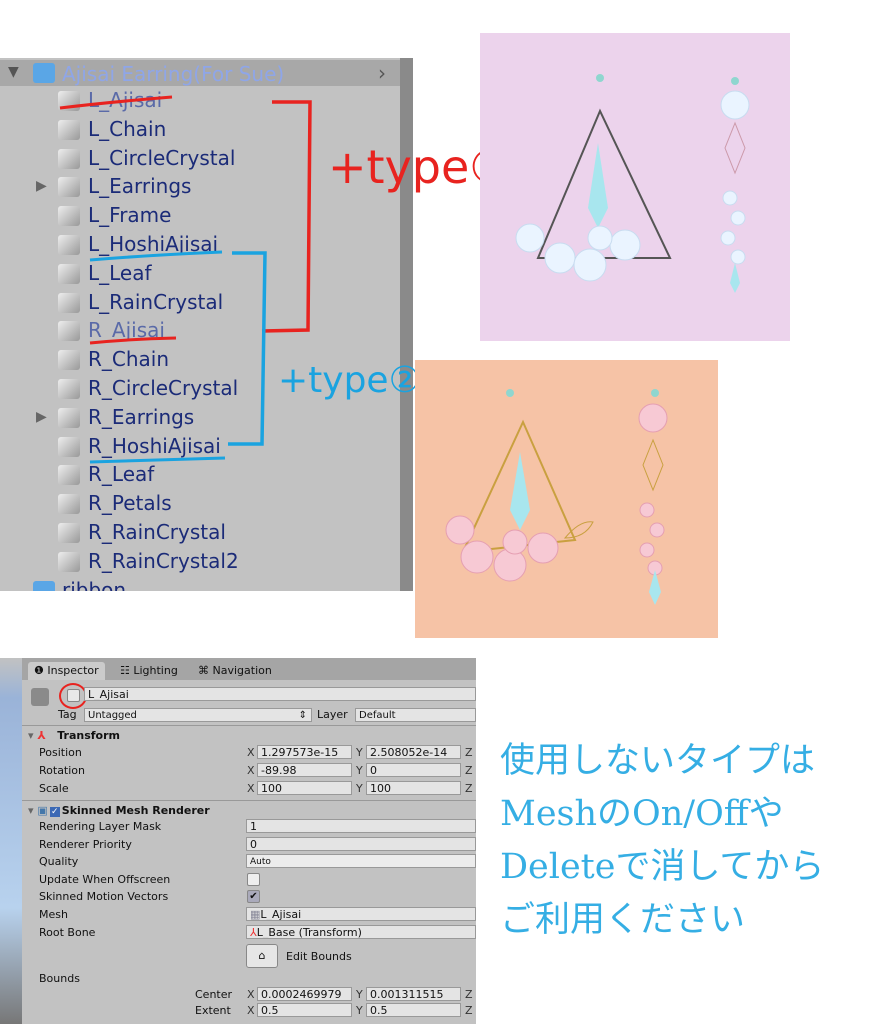 This screenshot has width=873, height=1024. Describe the element at coordinates (304, 994) in the screenshot. I see `center-x-field: 0.0002469979` at that location.